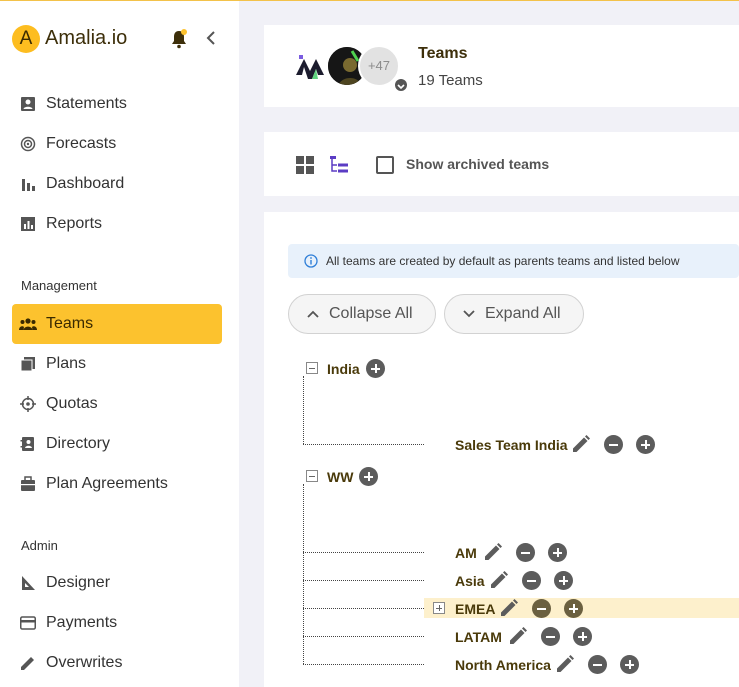  I want to click on crosshair-icon, so click(28, 404).